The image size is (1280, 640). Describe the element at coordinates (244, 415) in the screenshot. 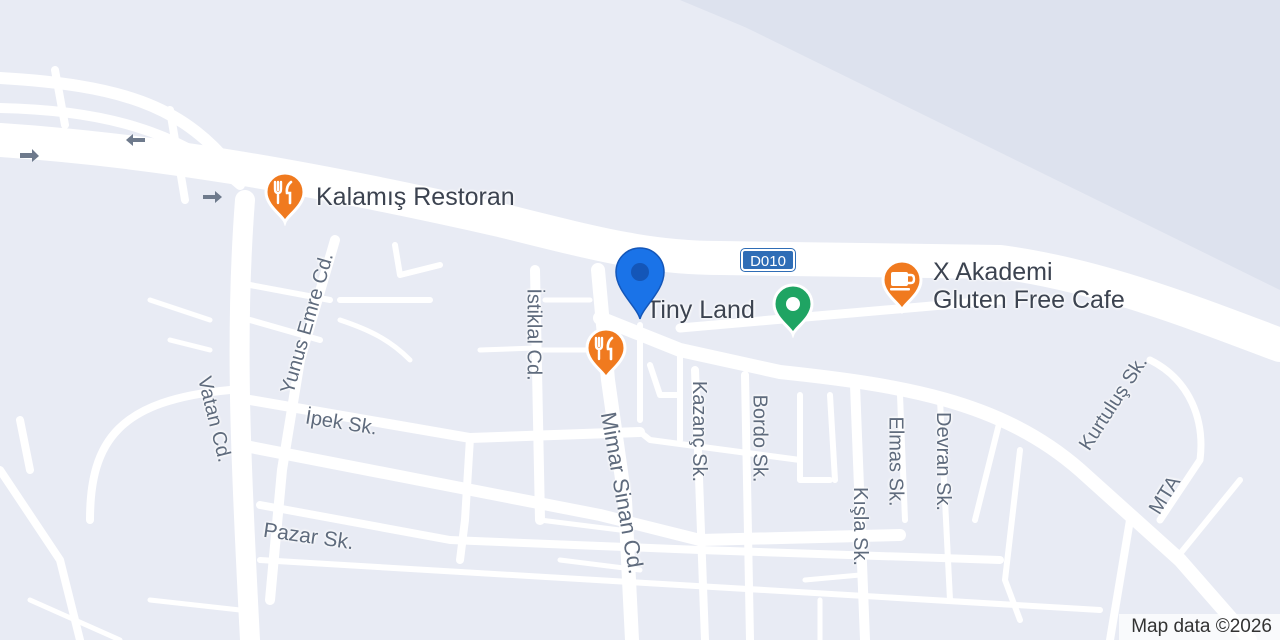

I see `vatan-road` at that location.